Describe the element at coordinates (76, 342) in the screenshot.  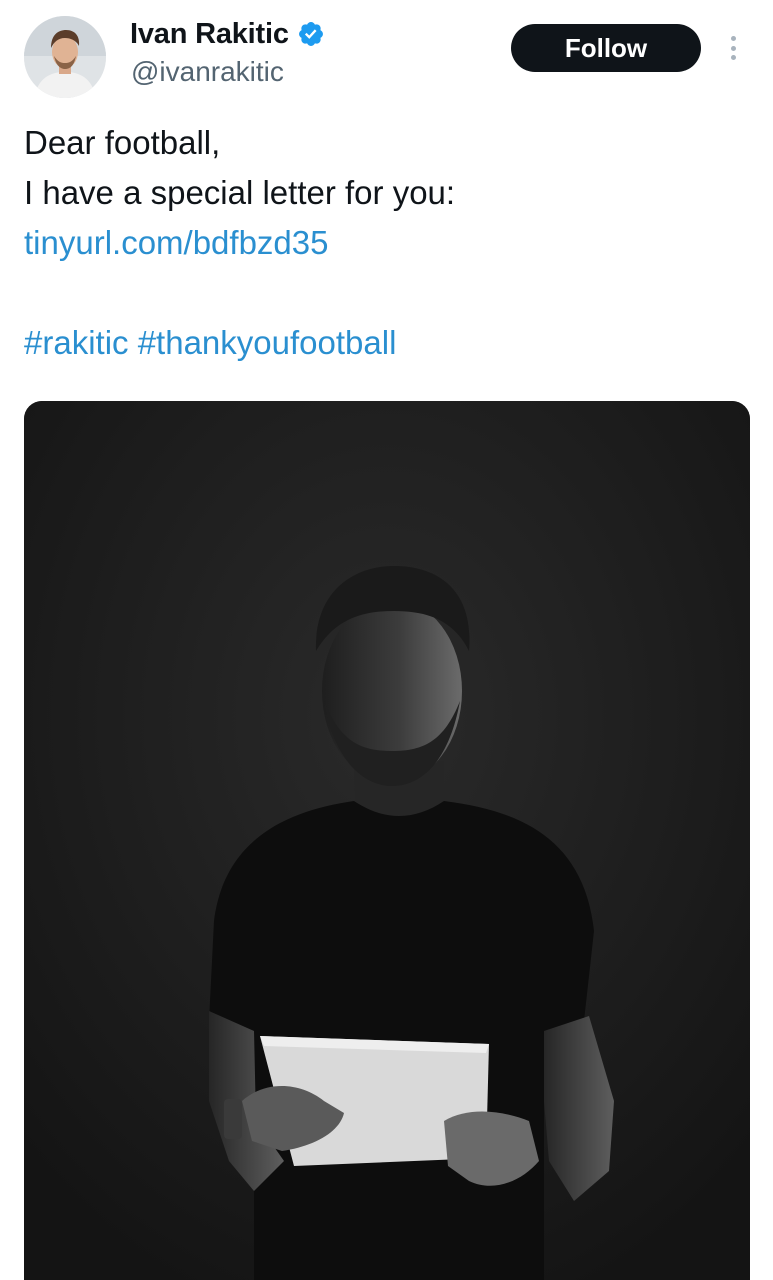
I see `hashtag-rakitic: #rakitic` at that location.